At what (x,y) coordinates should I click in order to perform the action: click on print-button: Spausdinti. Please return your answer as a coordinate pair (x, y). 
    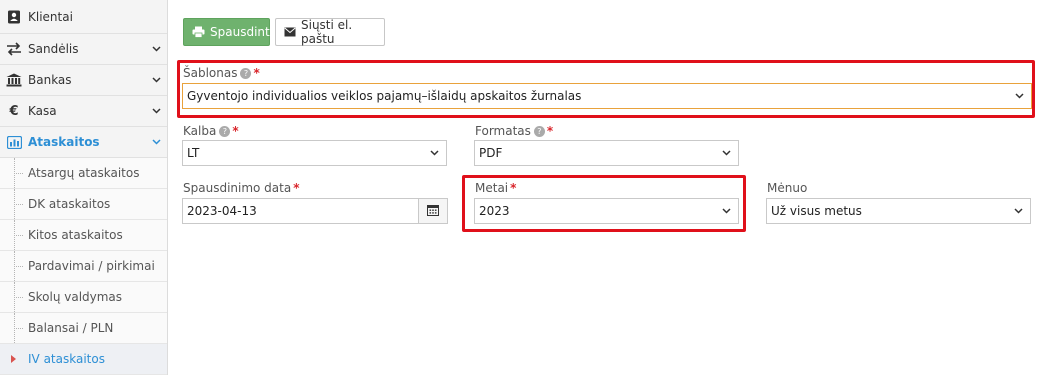
    Looking at the image, I should click on (228, 32).